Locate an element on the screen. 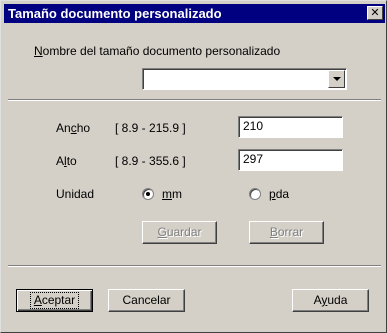 This screenshot has height=333, width=387. width-input: 210 is located at coordinates (290, 127).